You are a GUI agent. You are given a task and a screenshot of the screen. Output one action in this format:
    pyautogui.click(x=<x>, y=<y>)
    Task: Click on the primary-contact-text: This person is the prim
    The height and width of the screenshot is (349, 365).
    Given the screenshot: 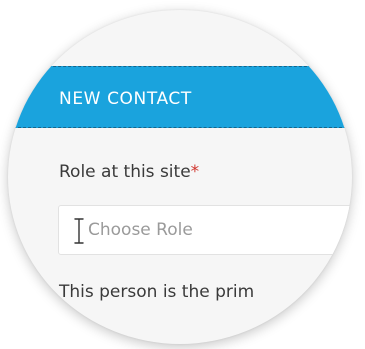 What is the action you would take?
    pyautogui.click(x=157, y=292)
    